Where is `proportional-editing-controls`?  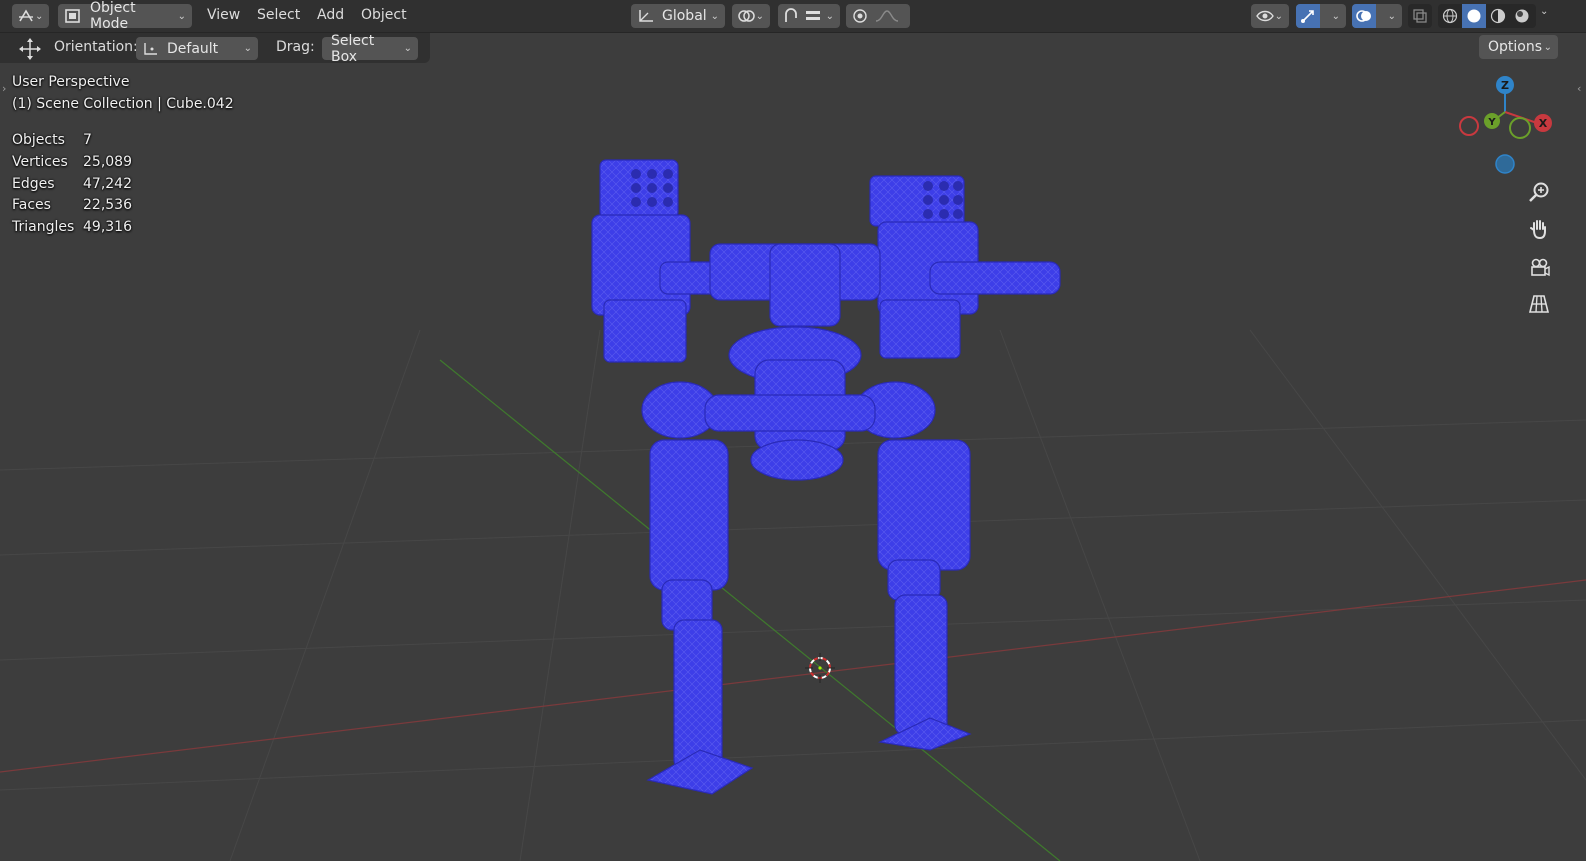 proportional-editing-controls is located at coordinates (878, 16).